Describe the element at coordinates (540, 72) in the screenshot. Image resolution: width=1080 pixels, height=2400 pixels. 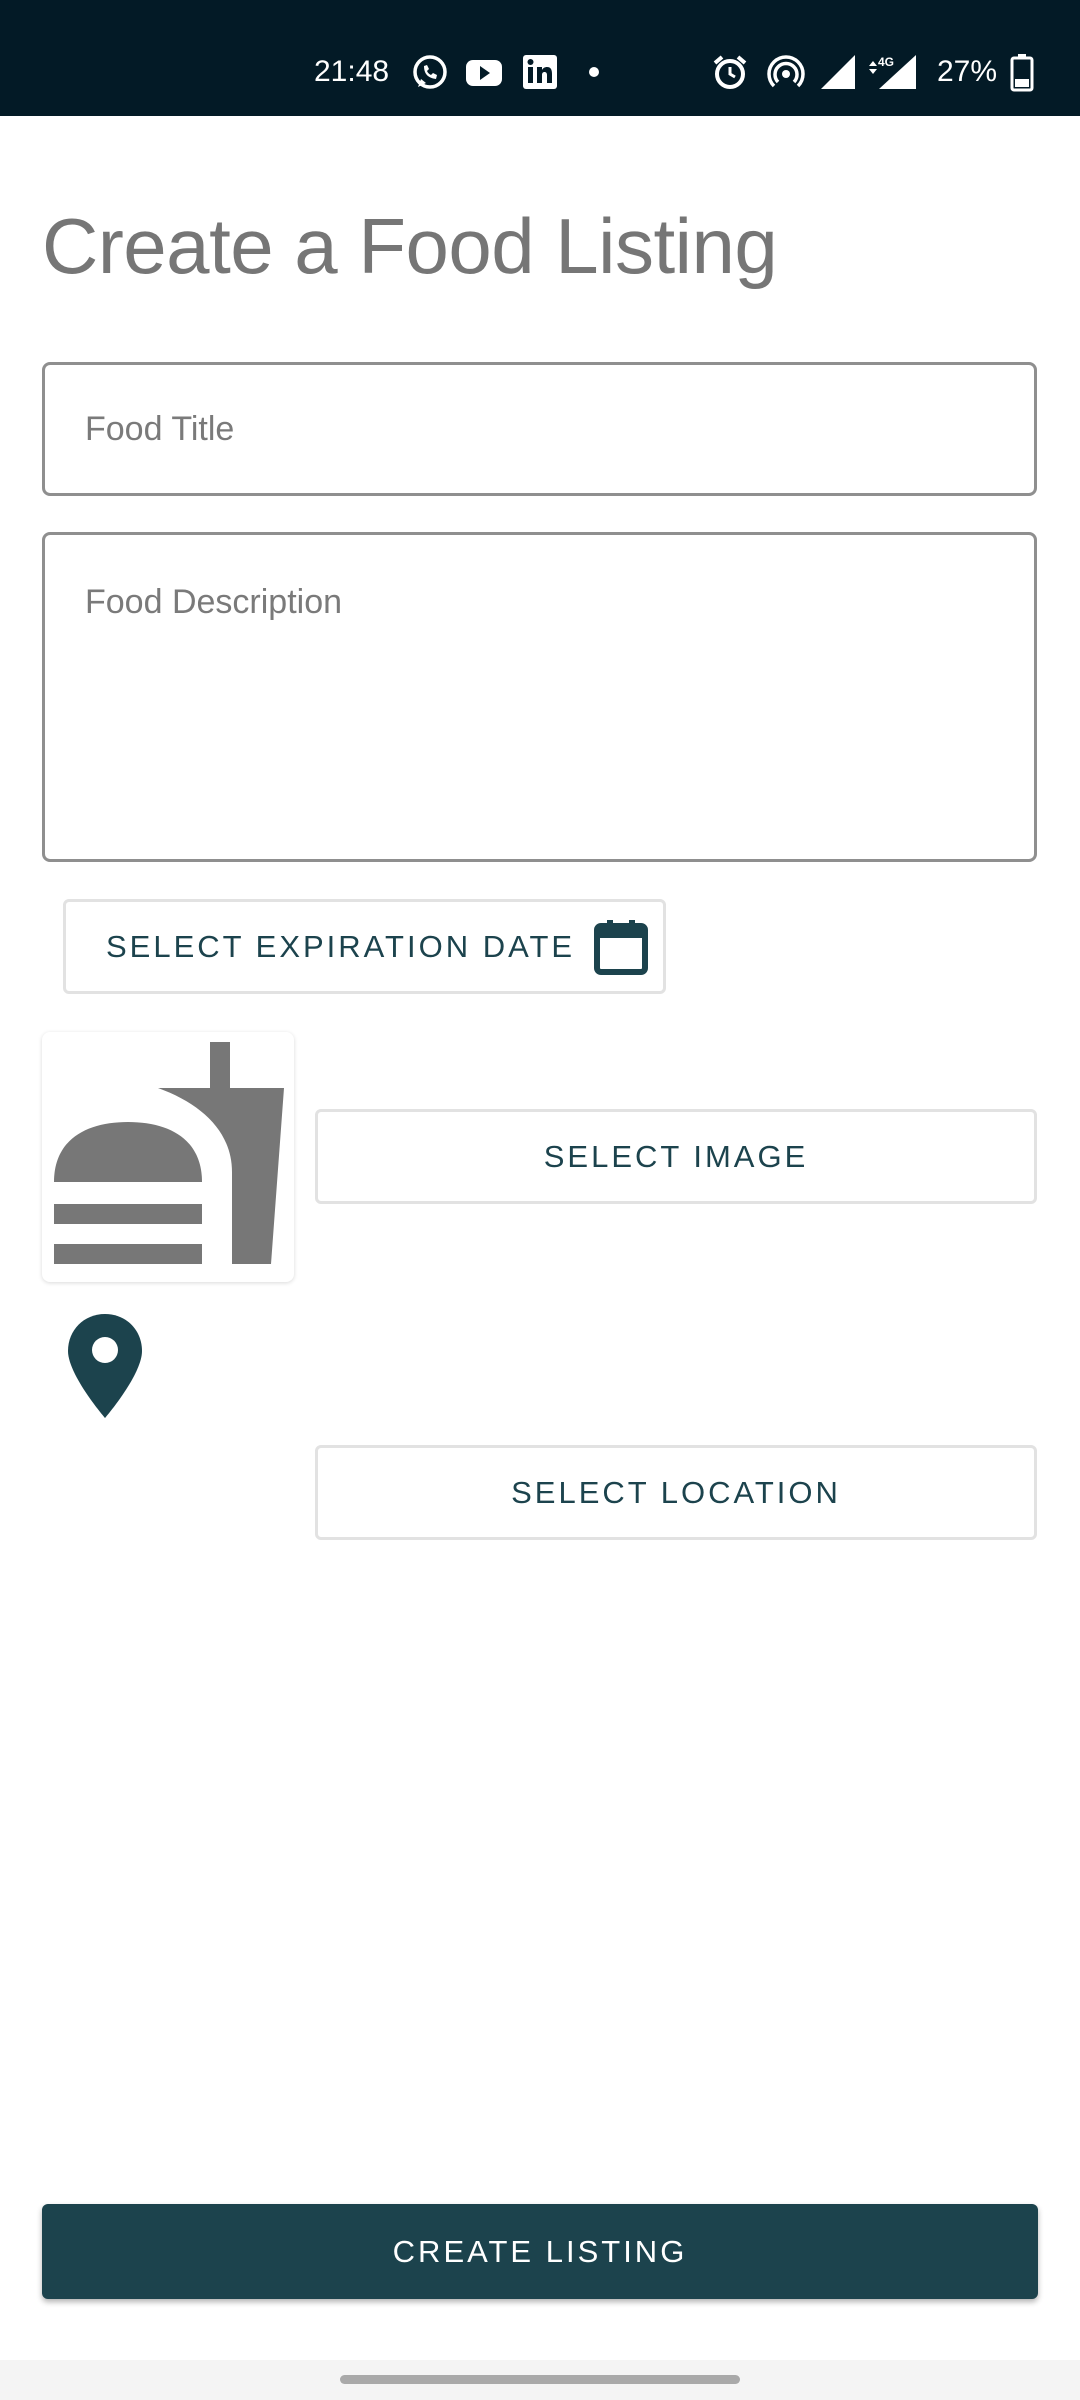
I see `linkedin-icon` at that location.